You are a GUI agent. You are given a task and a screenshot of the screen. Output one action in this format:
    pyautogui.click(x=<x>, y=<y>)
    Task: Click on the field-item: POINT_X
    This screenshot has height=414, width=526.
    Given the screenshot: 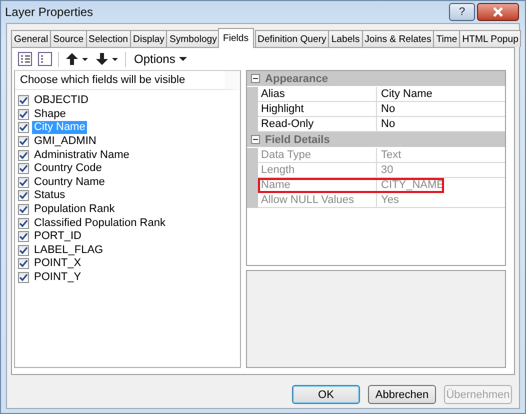 What is the action you would take?
    pyautogui.click(x=58, y=263)
    